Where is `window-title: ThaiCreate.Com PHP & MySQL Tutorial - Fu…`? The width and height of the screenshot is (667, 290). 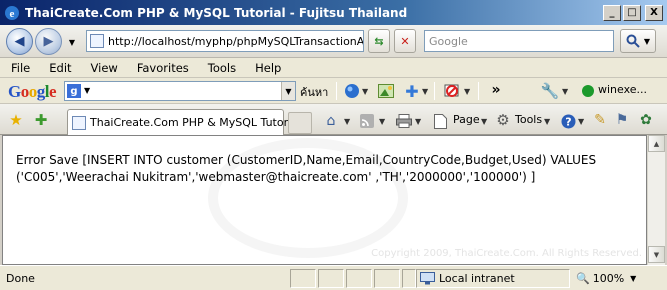 window-title: ThaiCreate.Com PHP & MySQL Tutorial - Fu… is located at coordinates (216, 12).